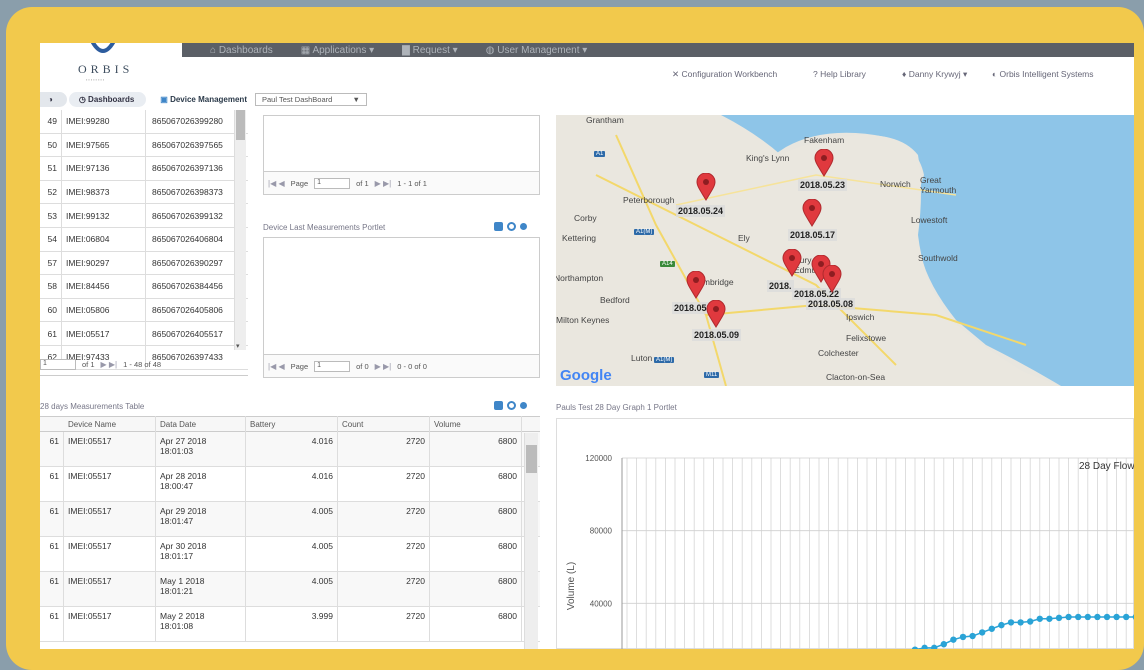  I want to click on help-library-link: ? Help Library, so click(839, 74).